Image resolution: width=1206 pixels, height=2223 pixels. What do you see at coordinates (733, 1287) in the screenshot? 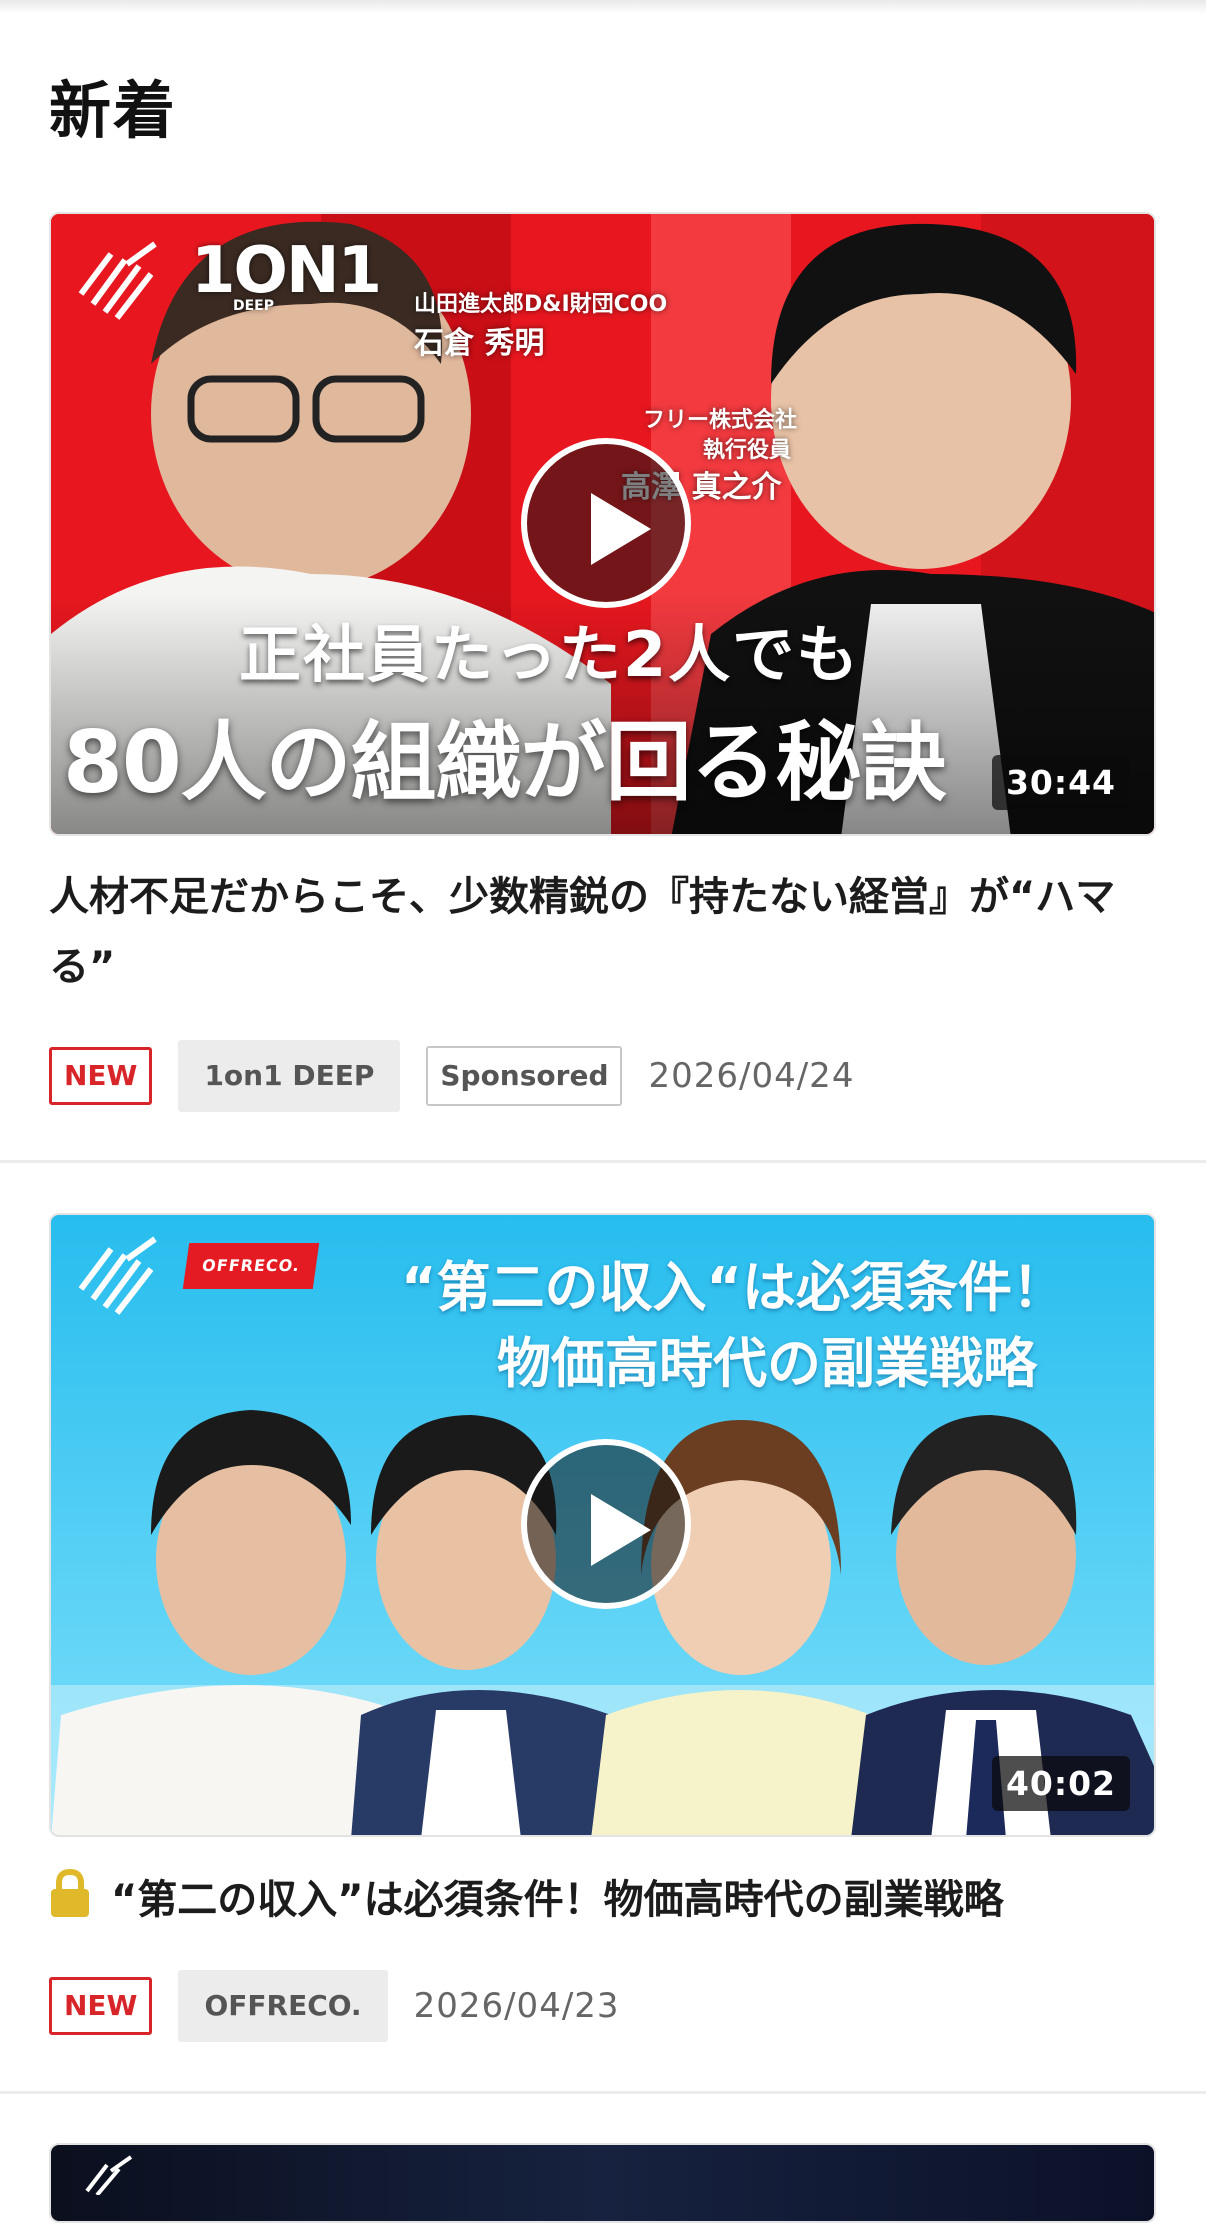
I see `thumbnail-headline-1: “第二の収入“は必須条件！` at bounding box center [733, 1287].